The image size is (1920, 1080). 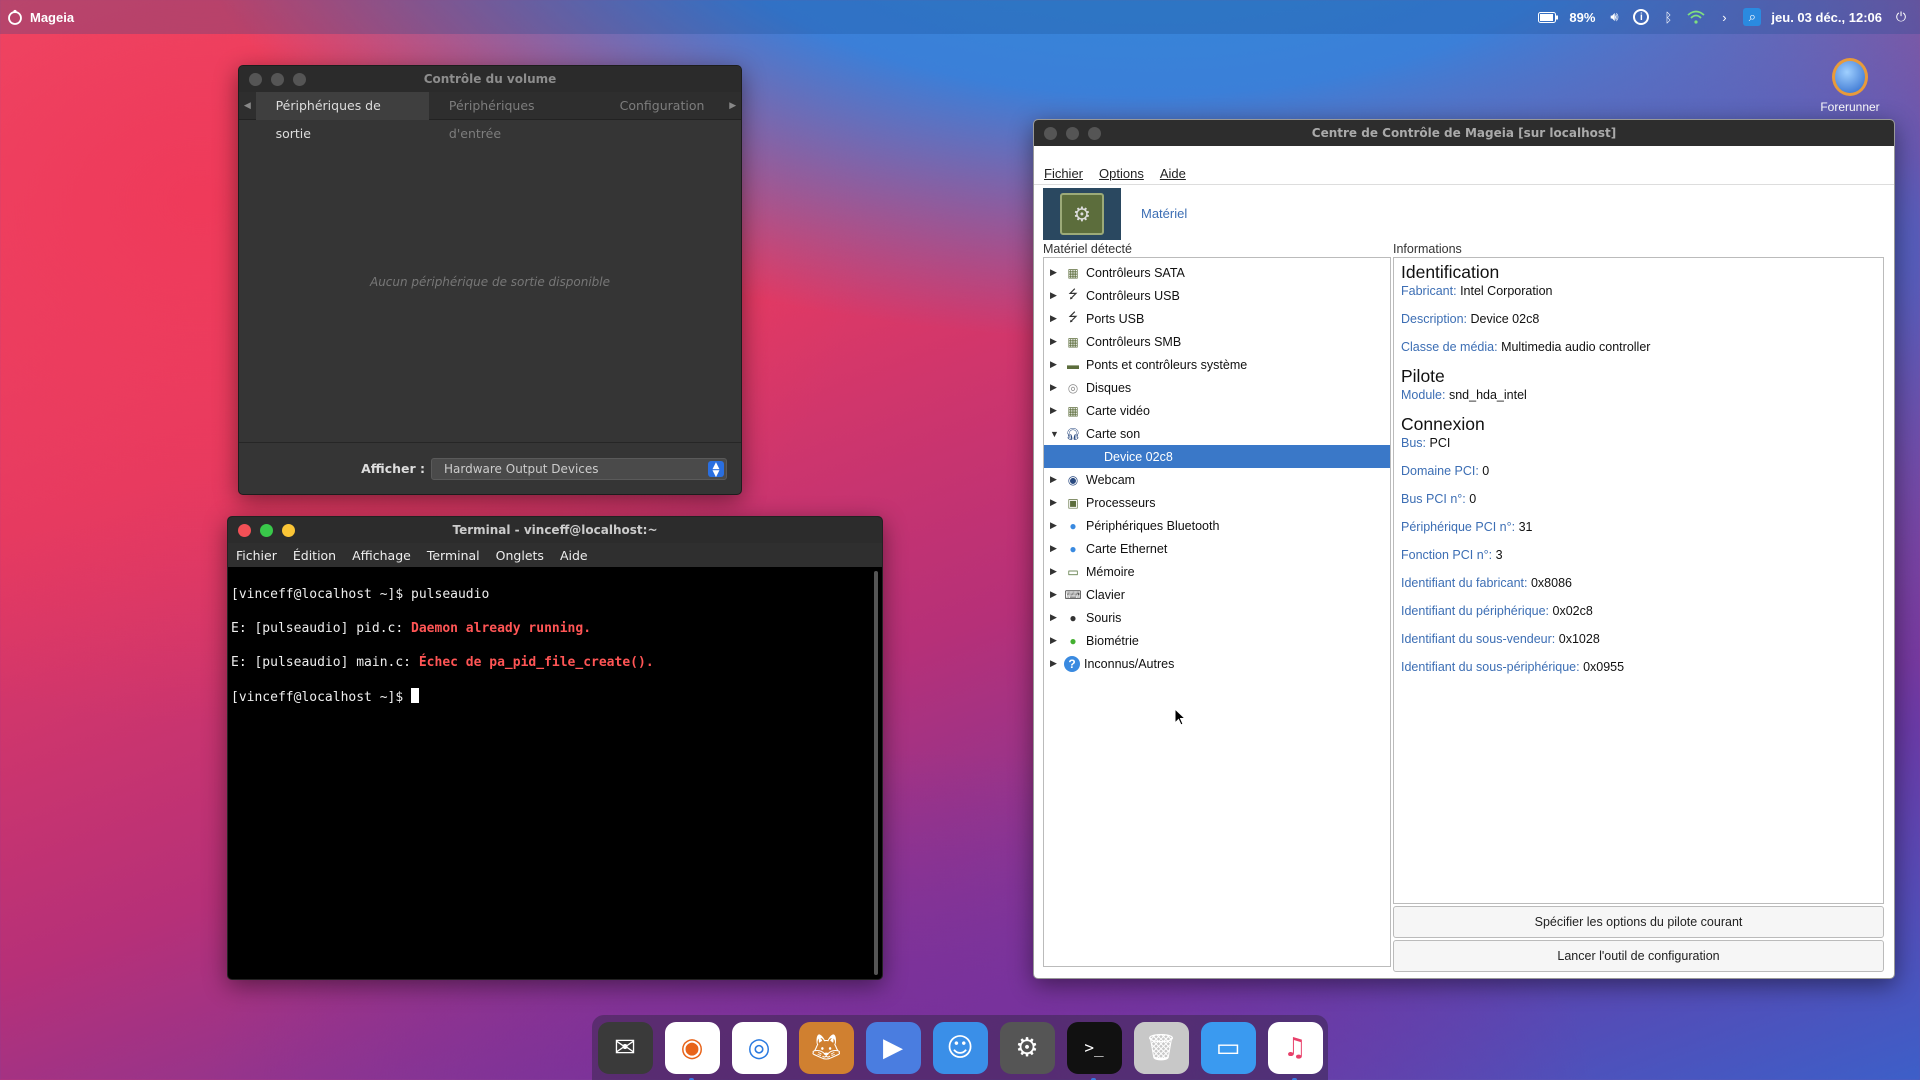 What do you see at coordinates (1614, 17) in the screenshot?
I see `volume-icon: 🔊︎` at bounding box center [1614, 17].